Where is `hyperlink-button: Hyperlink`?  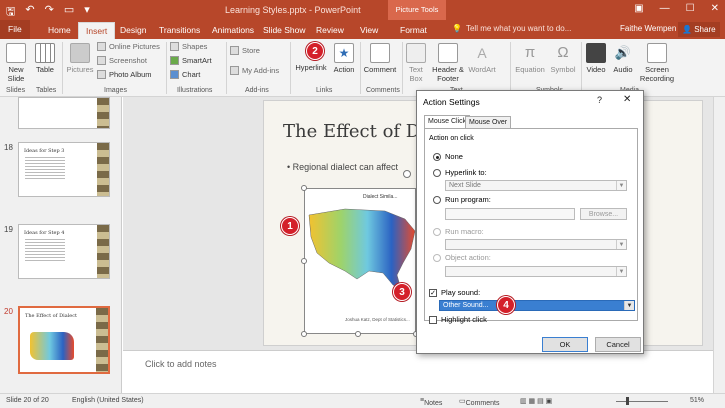
hyperlink-button: Hyperlink is located at coordinates (311, 67).